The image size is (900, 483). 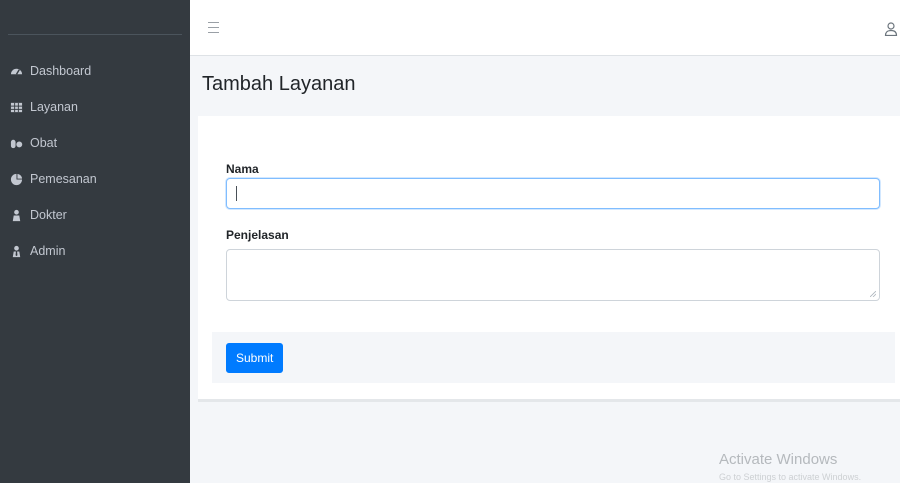 I want to click on sidebar-item-label: Layanan, so click(x=54, y=107).